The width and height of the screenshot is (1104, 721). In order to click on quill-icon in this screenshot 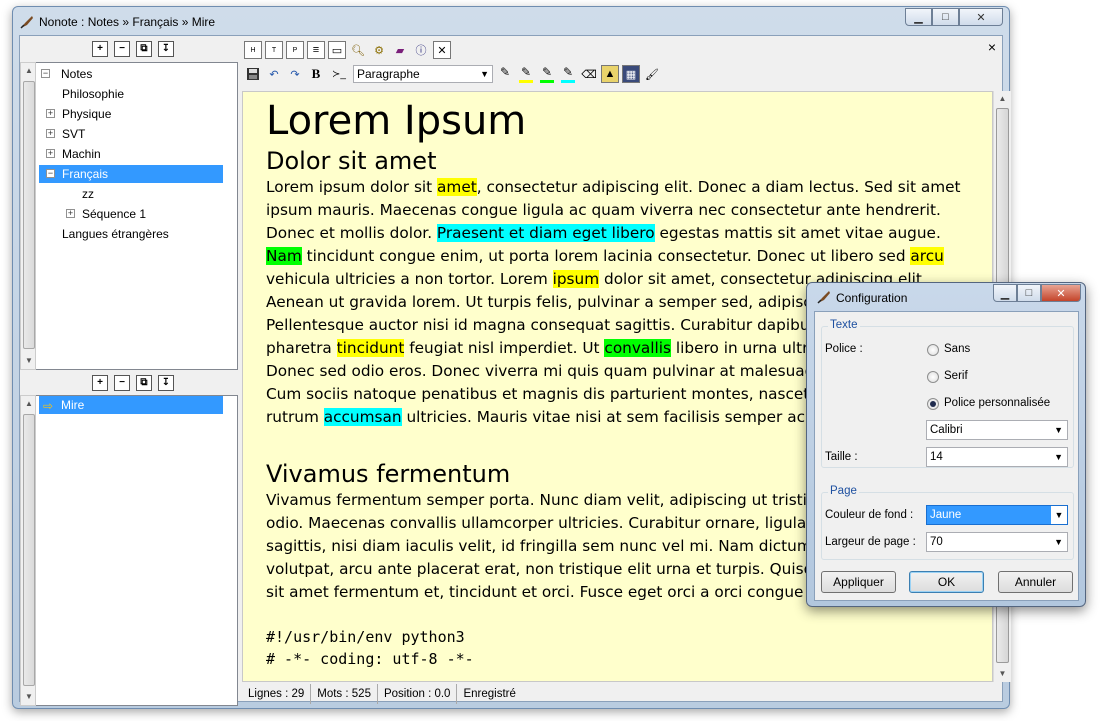, I will do `click(26, 22)`.